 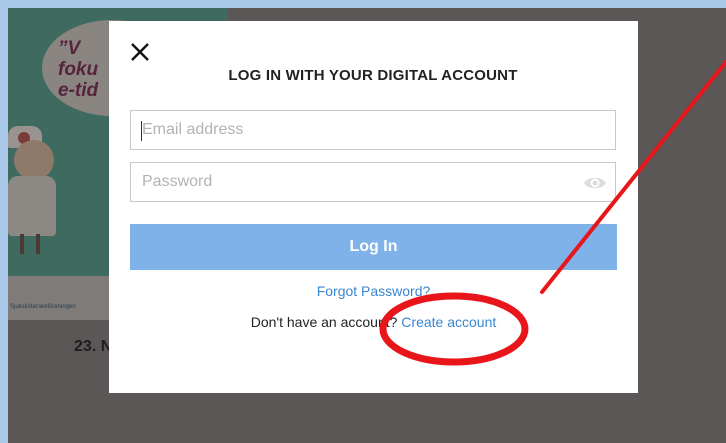 What do you see at coordinates (633, 177) in the screenshot?
I see `annotation-arrow-line` at bounding box center [633, 177].